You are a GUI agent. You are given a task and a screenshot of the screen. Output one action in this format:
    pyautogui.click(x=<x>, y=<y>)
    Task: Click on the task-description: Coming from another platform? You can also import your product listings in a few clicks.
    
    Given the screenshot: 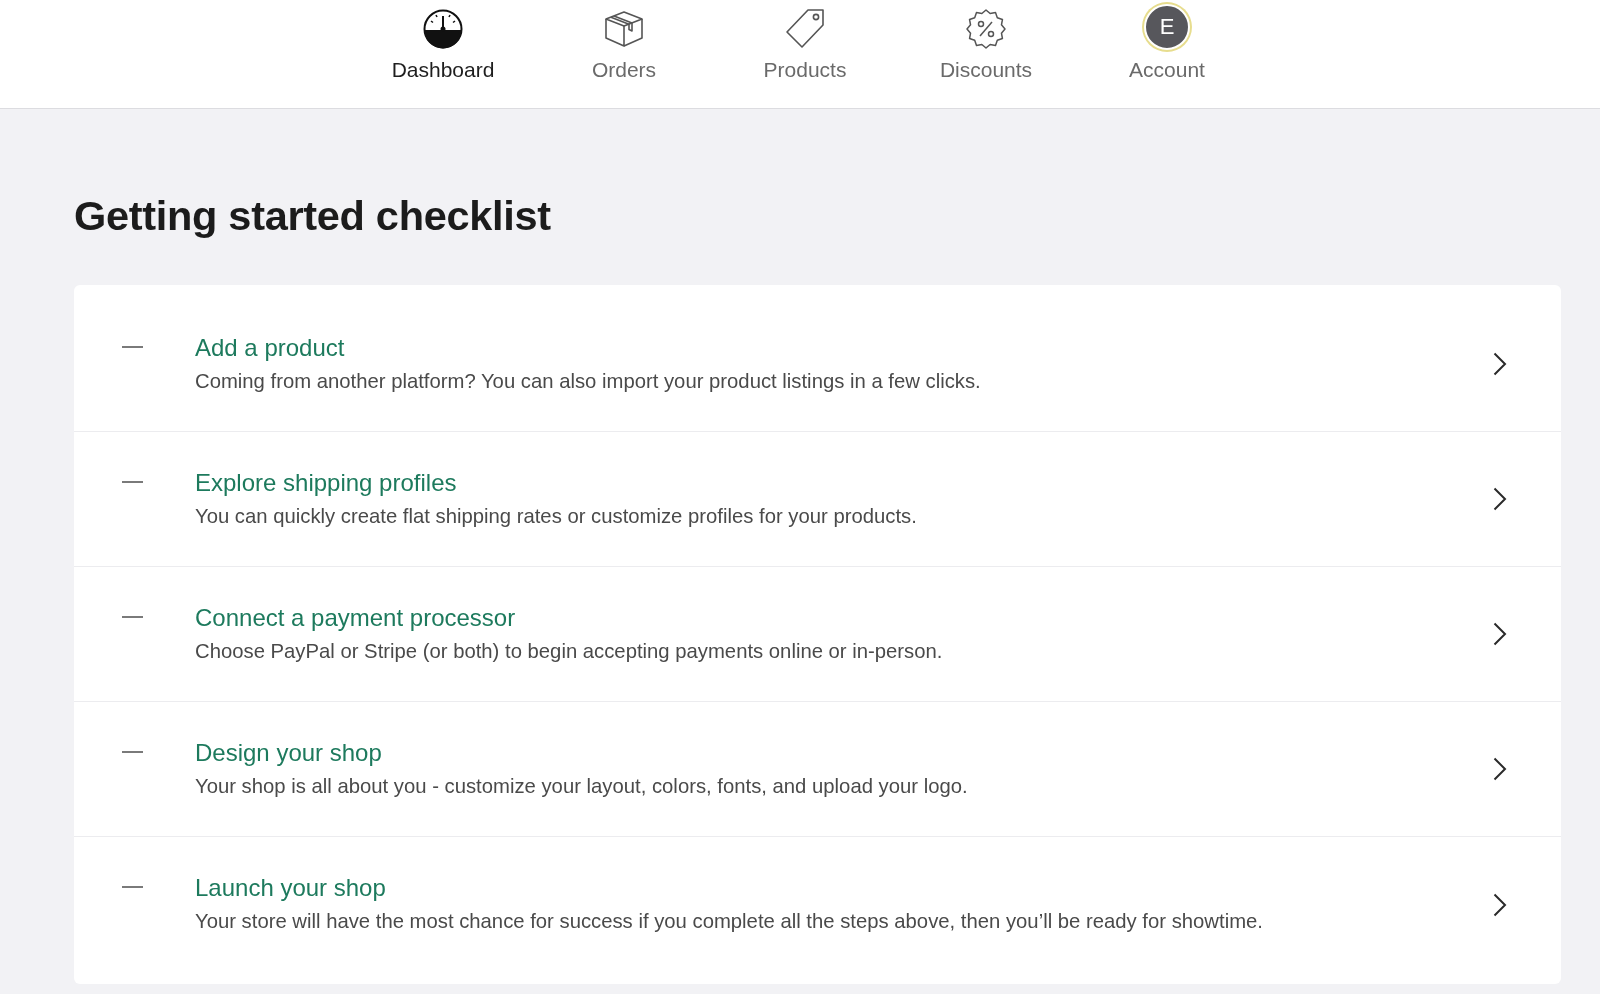 What is the action you would take?
    pyautogui.click(x=588, y=381)
    